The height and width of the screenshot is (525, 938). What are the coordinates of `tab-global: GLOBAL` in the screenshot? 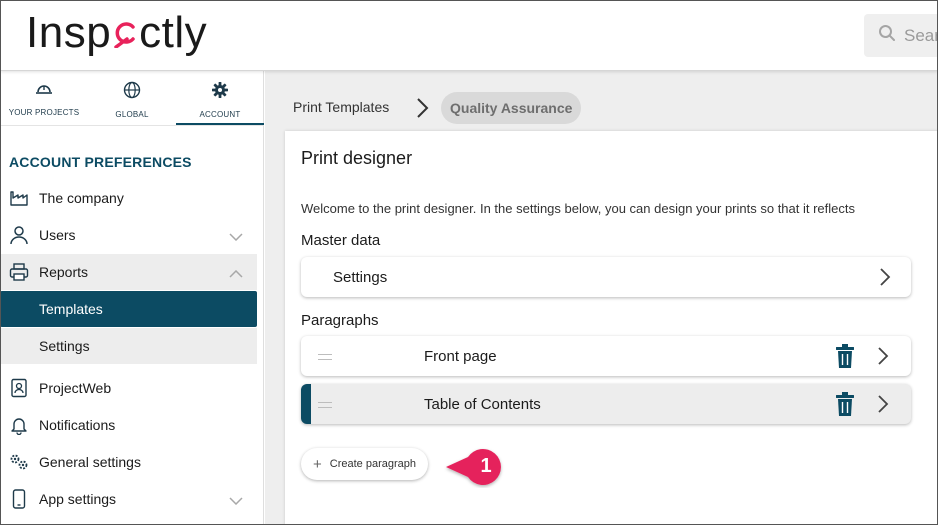 It's located at (132, 98).